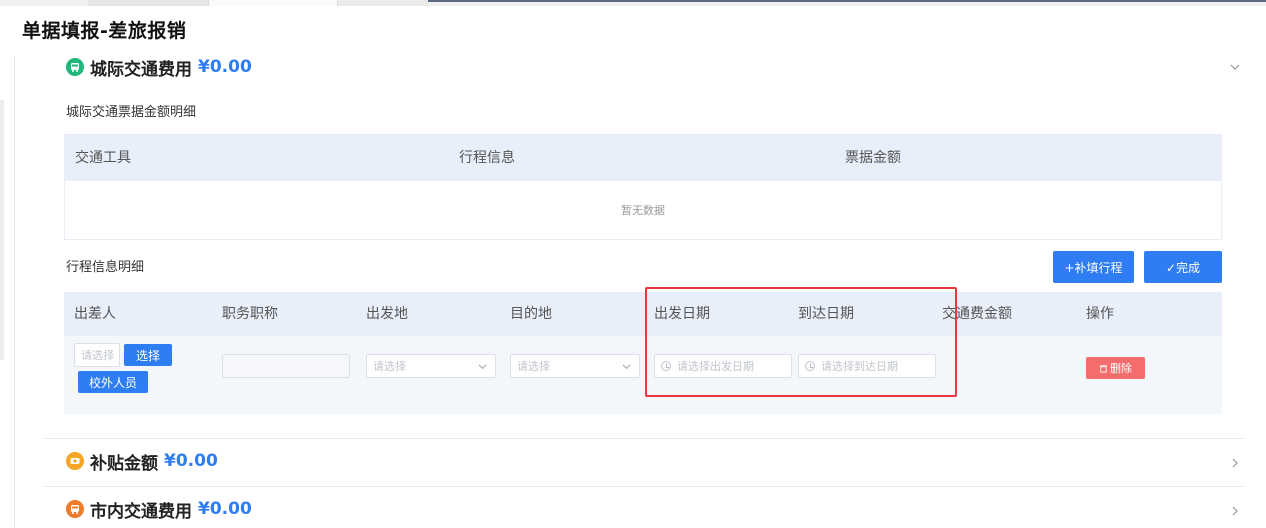  Describe the element at coordinates (1183, 267) in the screenshot. I see `done-button: ✓完成` at that location.